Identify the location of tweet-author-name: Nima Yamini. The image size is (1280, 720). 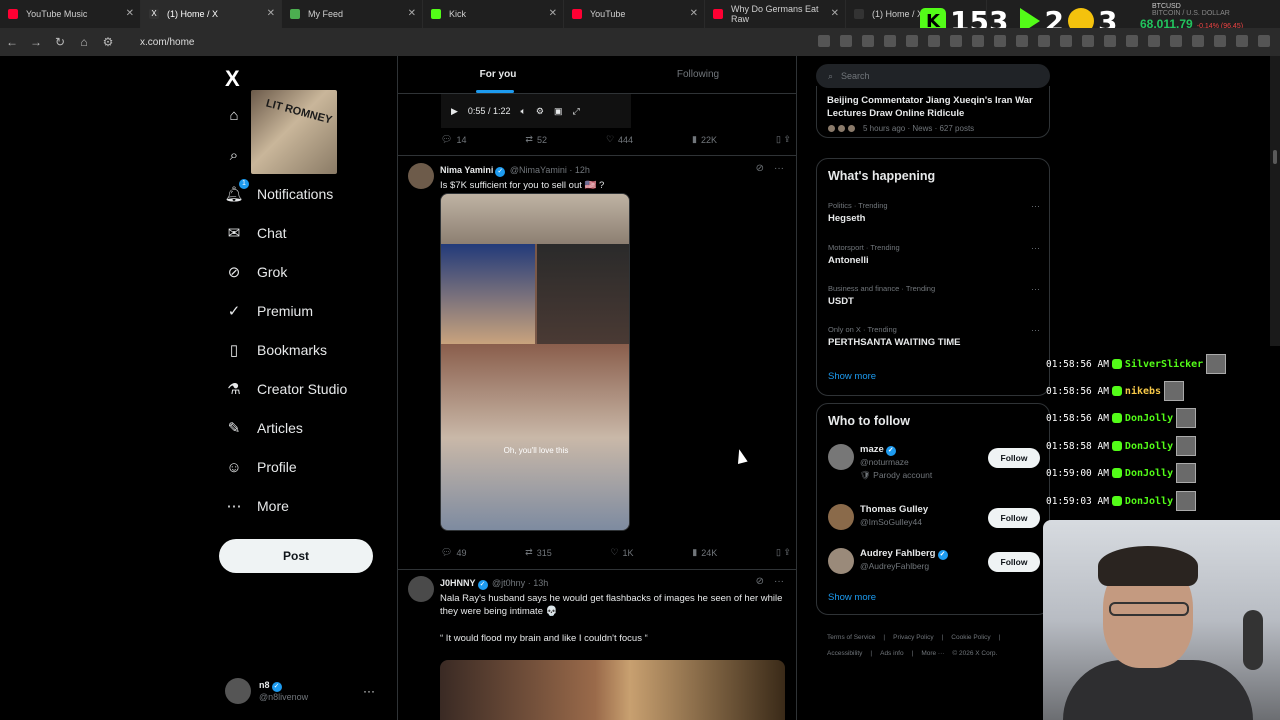
(466, 170).